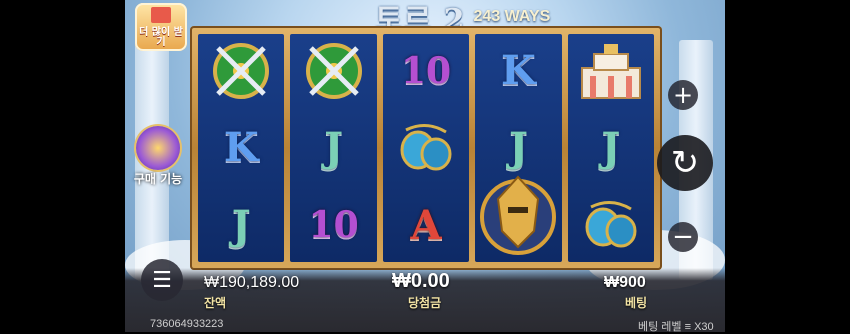 The width and height of the screenshot is (850, 334). I want to click on bet-value: ₩900, so click(625, 282).